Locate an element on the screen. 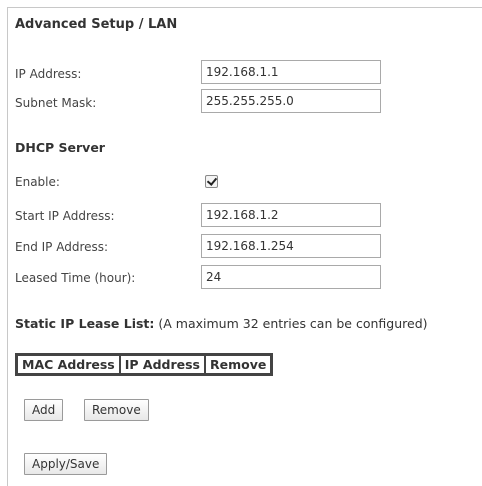 This screenshot has height=486, width=482. table-header-row: MAC Address IP Address Remove is located at coordinates (144, 364).